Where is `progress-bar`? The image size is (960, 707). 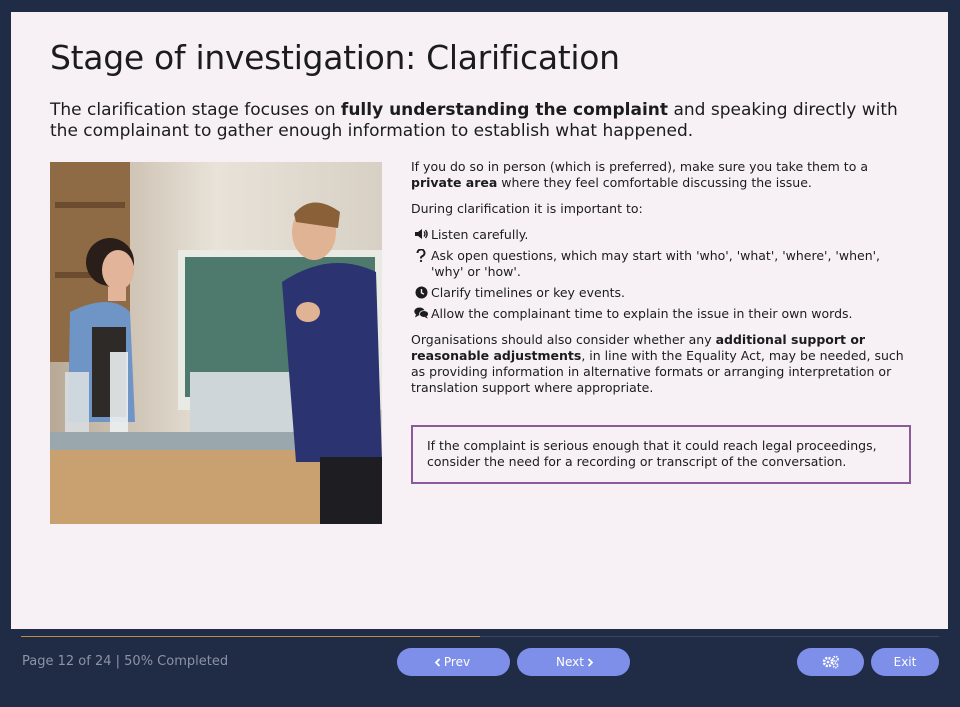
progress-bar is located at coordinates (480, 636).